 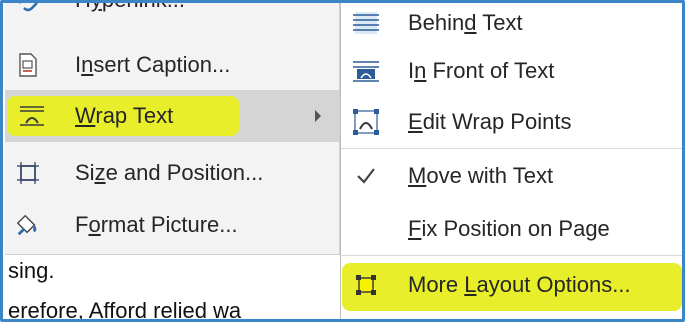 I want to click on wrap-text-icon, so click(x=32, y=116).